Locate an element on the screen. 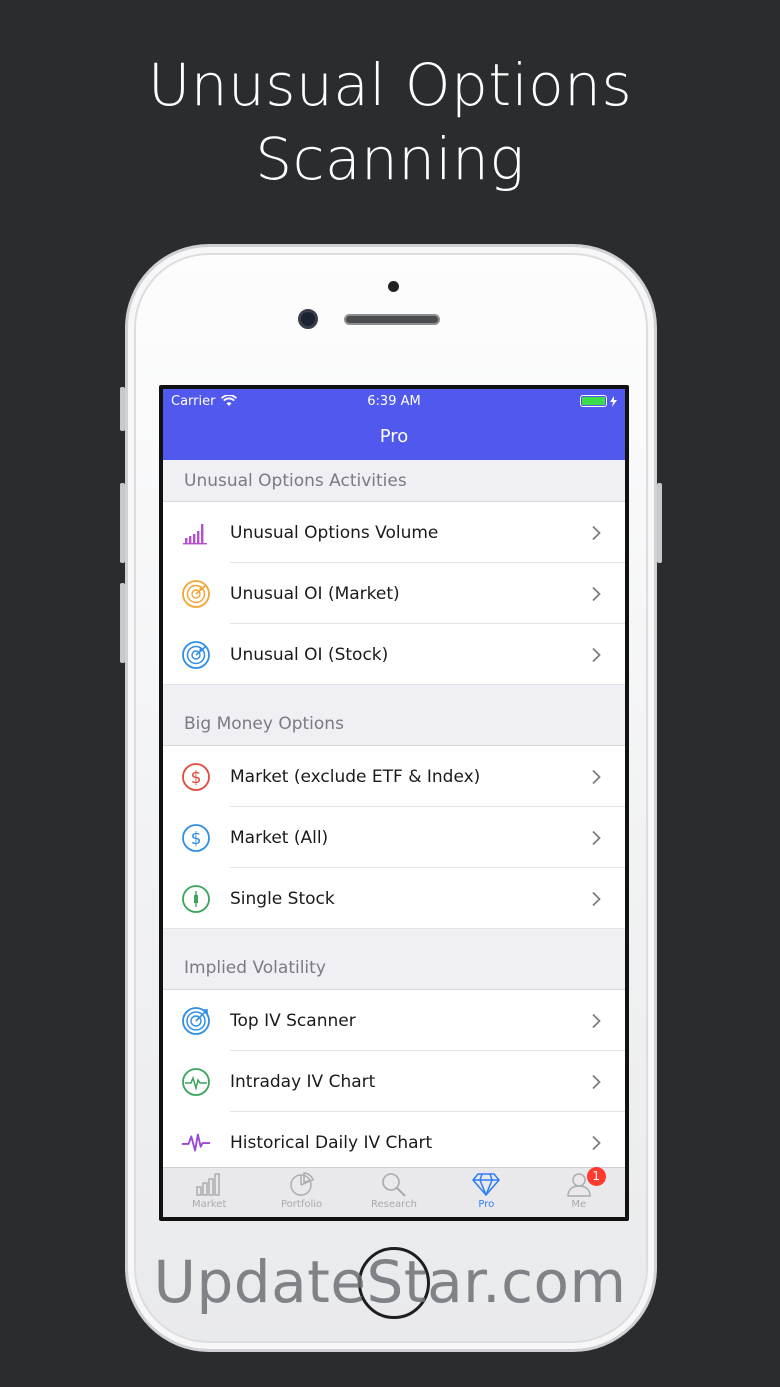 This screenshot has height=1387, width=780. section-header-big-money: Big Money Options is located at coordinates (394, 715).